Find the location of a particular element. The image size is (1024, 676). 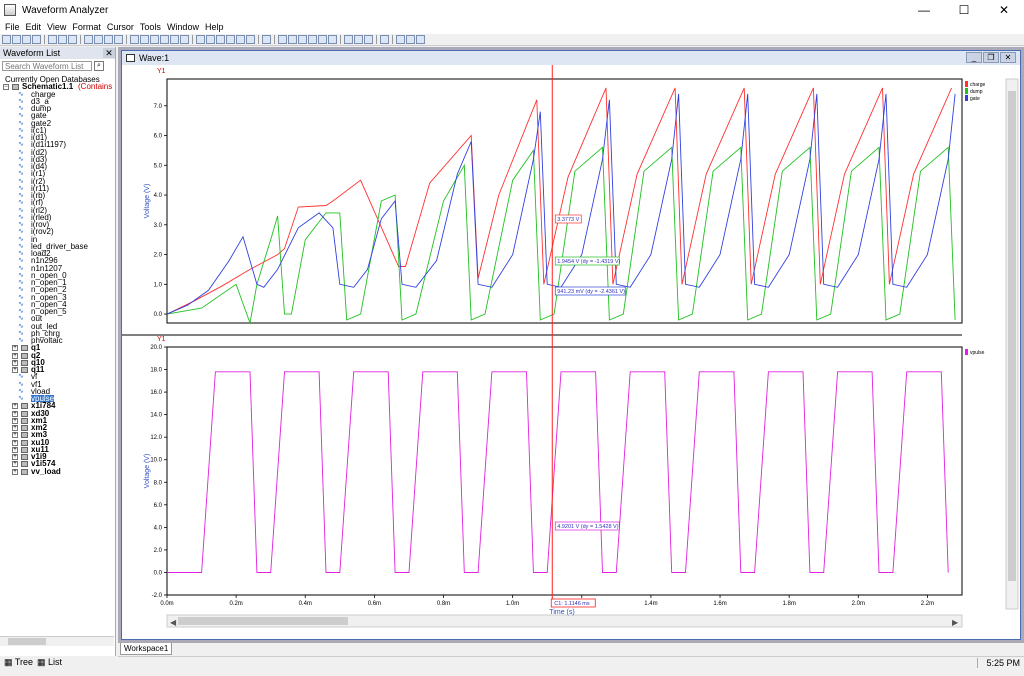

tree-row: ∿ n_open_5 is located at coordinates (57, 311).